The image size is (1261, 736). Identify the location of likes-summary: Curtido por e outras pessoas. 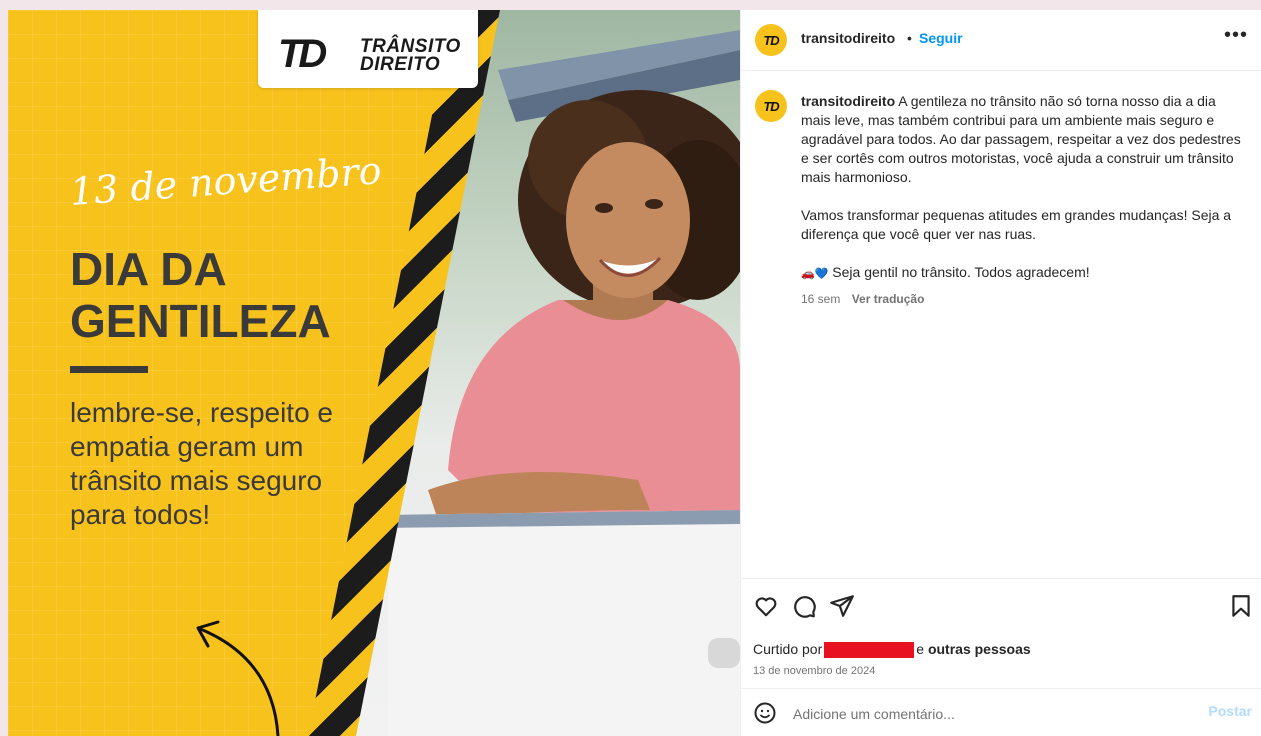
(892, 650).